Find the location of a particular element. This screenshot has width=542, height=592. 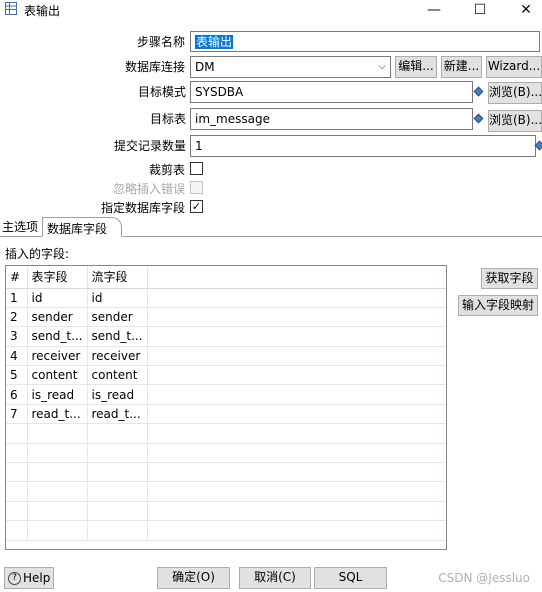

question-mark-icon: ? is located at coordinates (14, 578).